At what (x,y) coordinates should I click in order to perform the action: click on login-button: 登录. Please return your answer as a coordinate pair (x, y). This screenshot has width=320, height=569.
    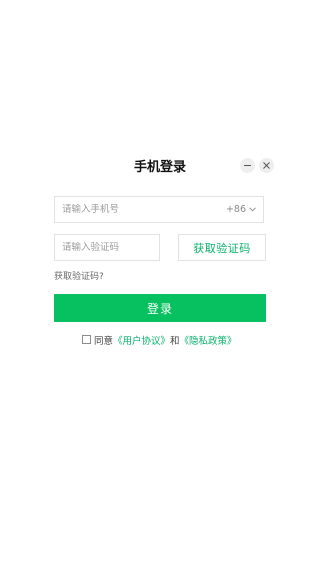
    Looking at the image, I should click on (160, 308).